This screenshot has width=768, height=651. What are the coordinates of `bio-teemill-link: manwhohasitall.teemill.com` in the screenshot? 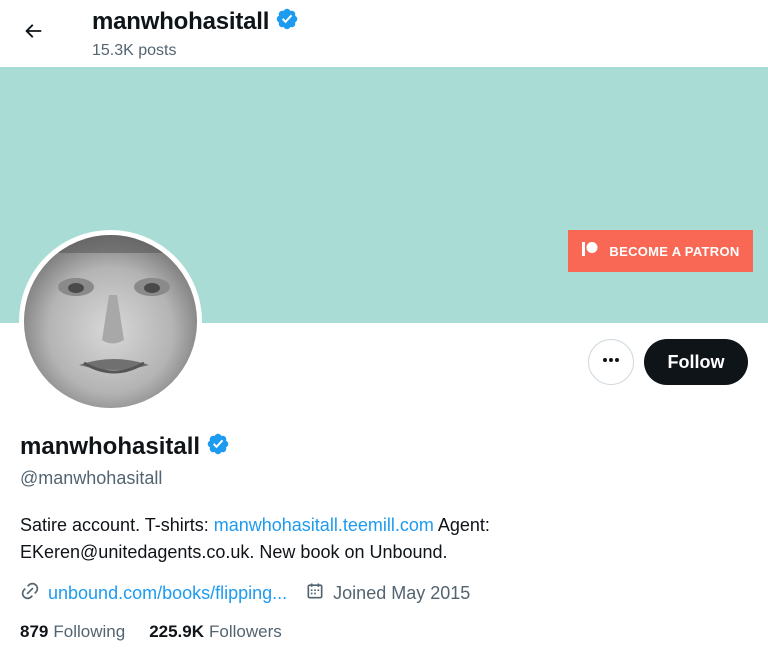 It's located at (324, 525).